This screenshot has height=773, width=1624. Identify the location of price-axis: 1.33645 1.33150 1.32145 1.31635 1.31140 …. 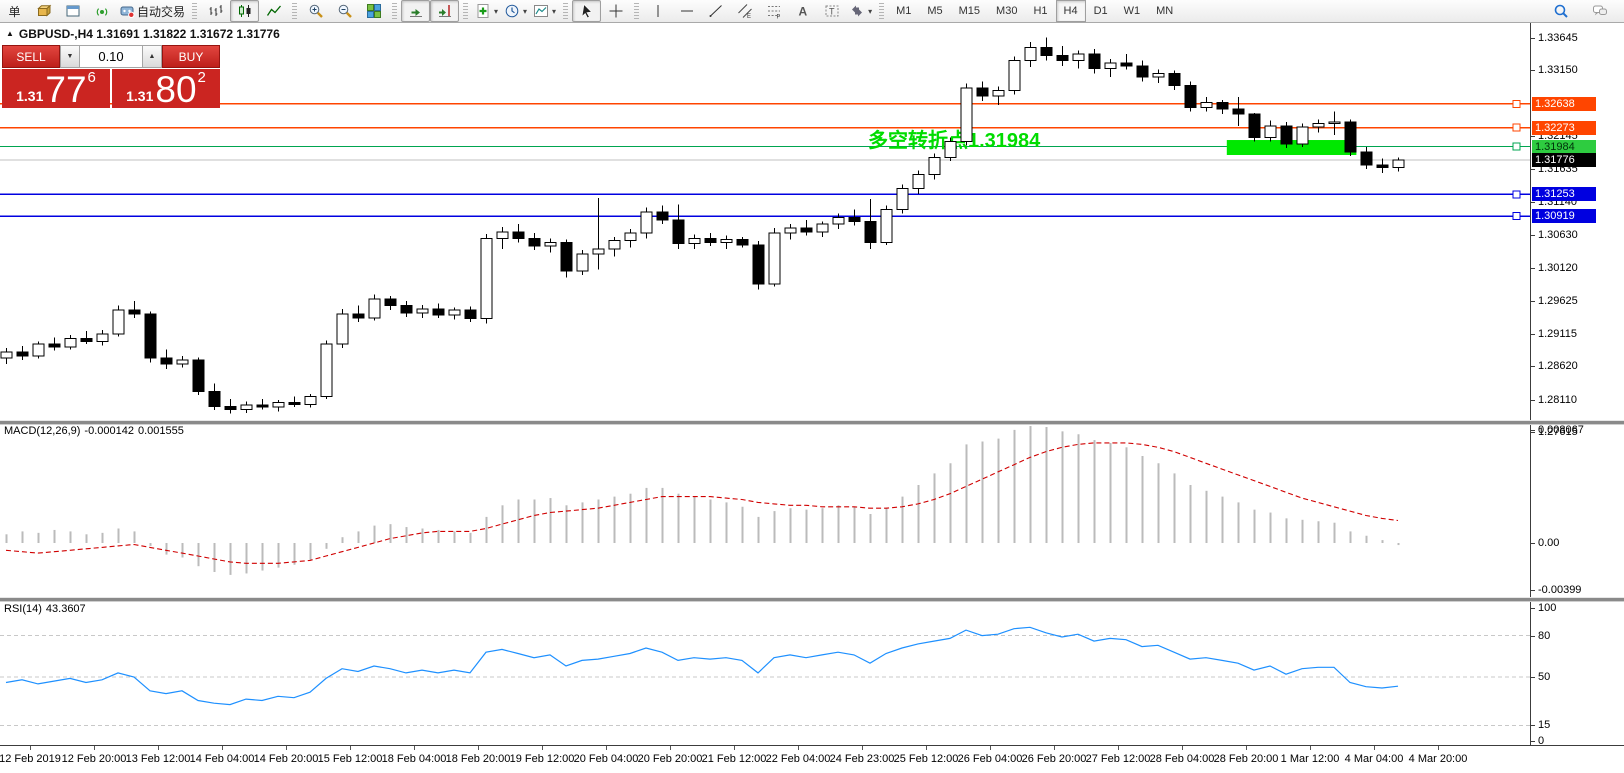
(1577, 384).